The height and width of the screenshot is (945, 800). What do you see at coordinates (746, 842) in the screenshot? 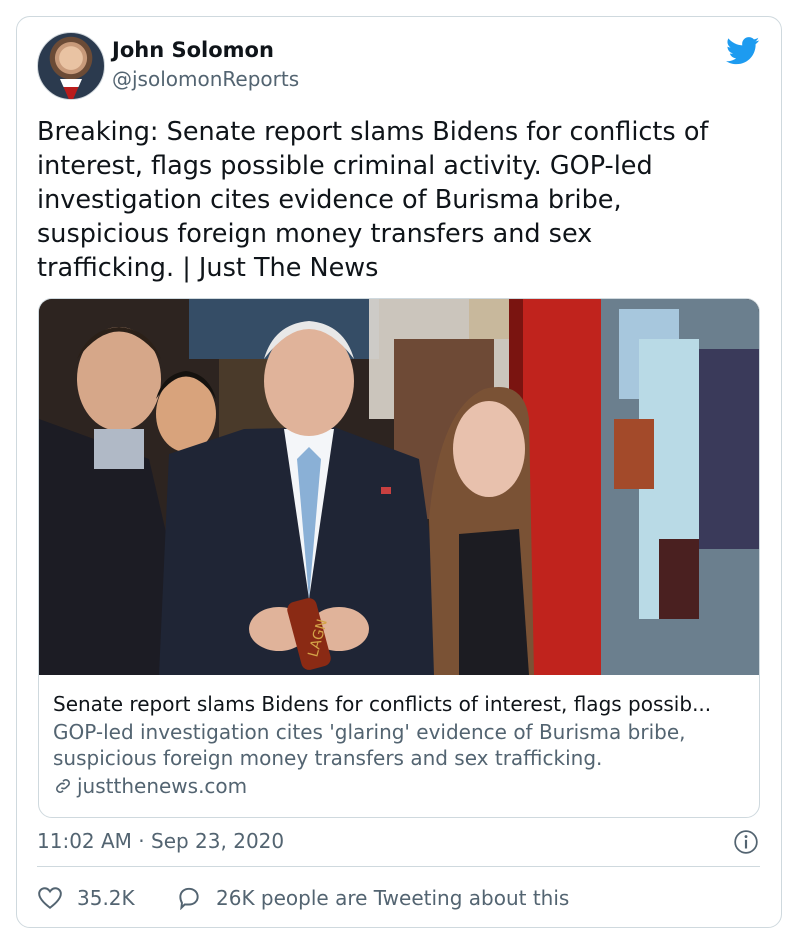
I see `info-icon` at bounding box center [746, 842].